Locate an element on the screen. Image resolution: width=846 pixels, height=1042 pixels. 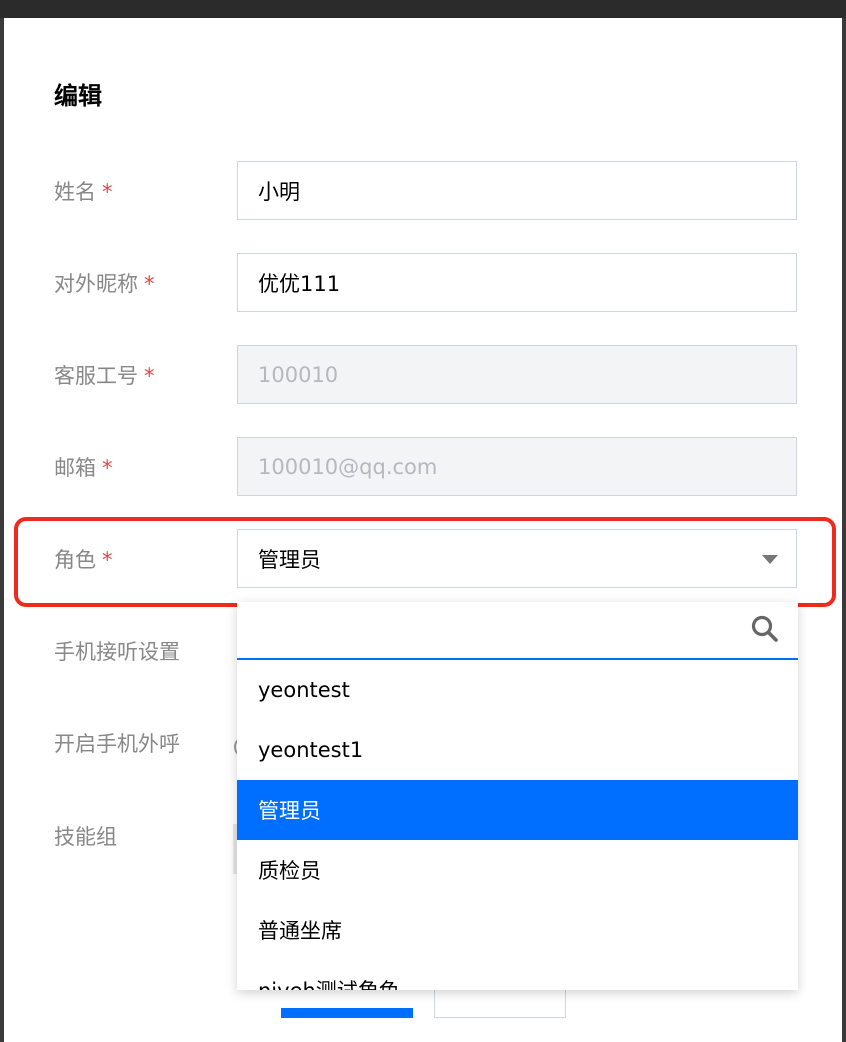
email-input: 100010@qq.com is located at coordinates (517, 466).